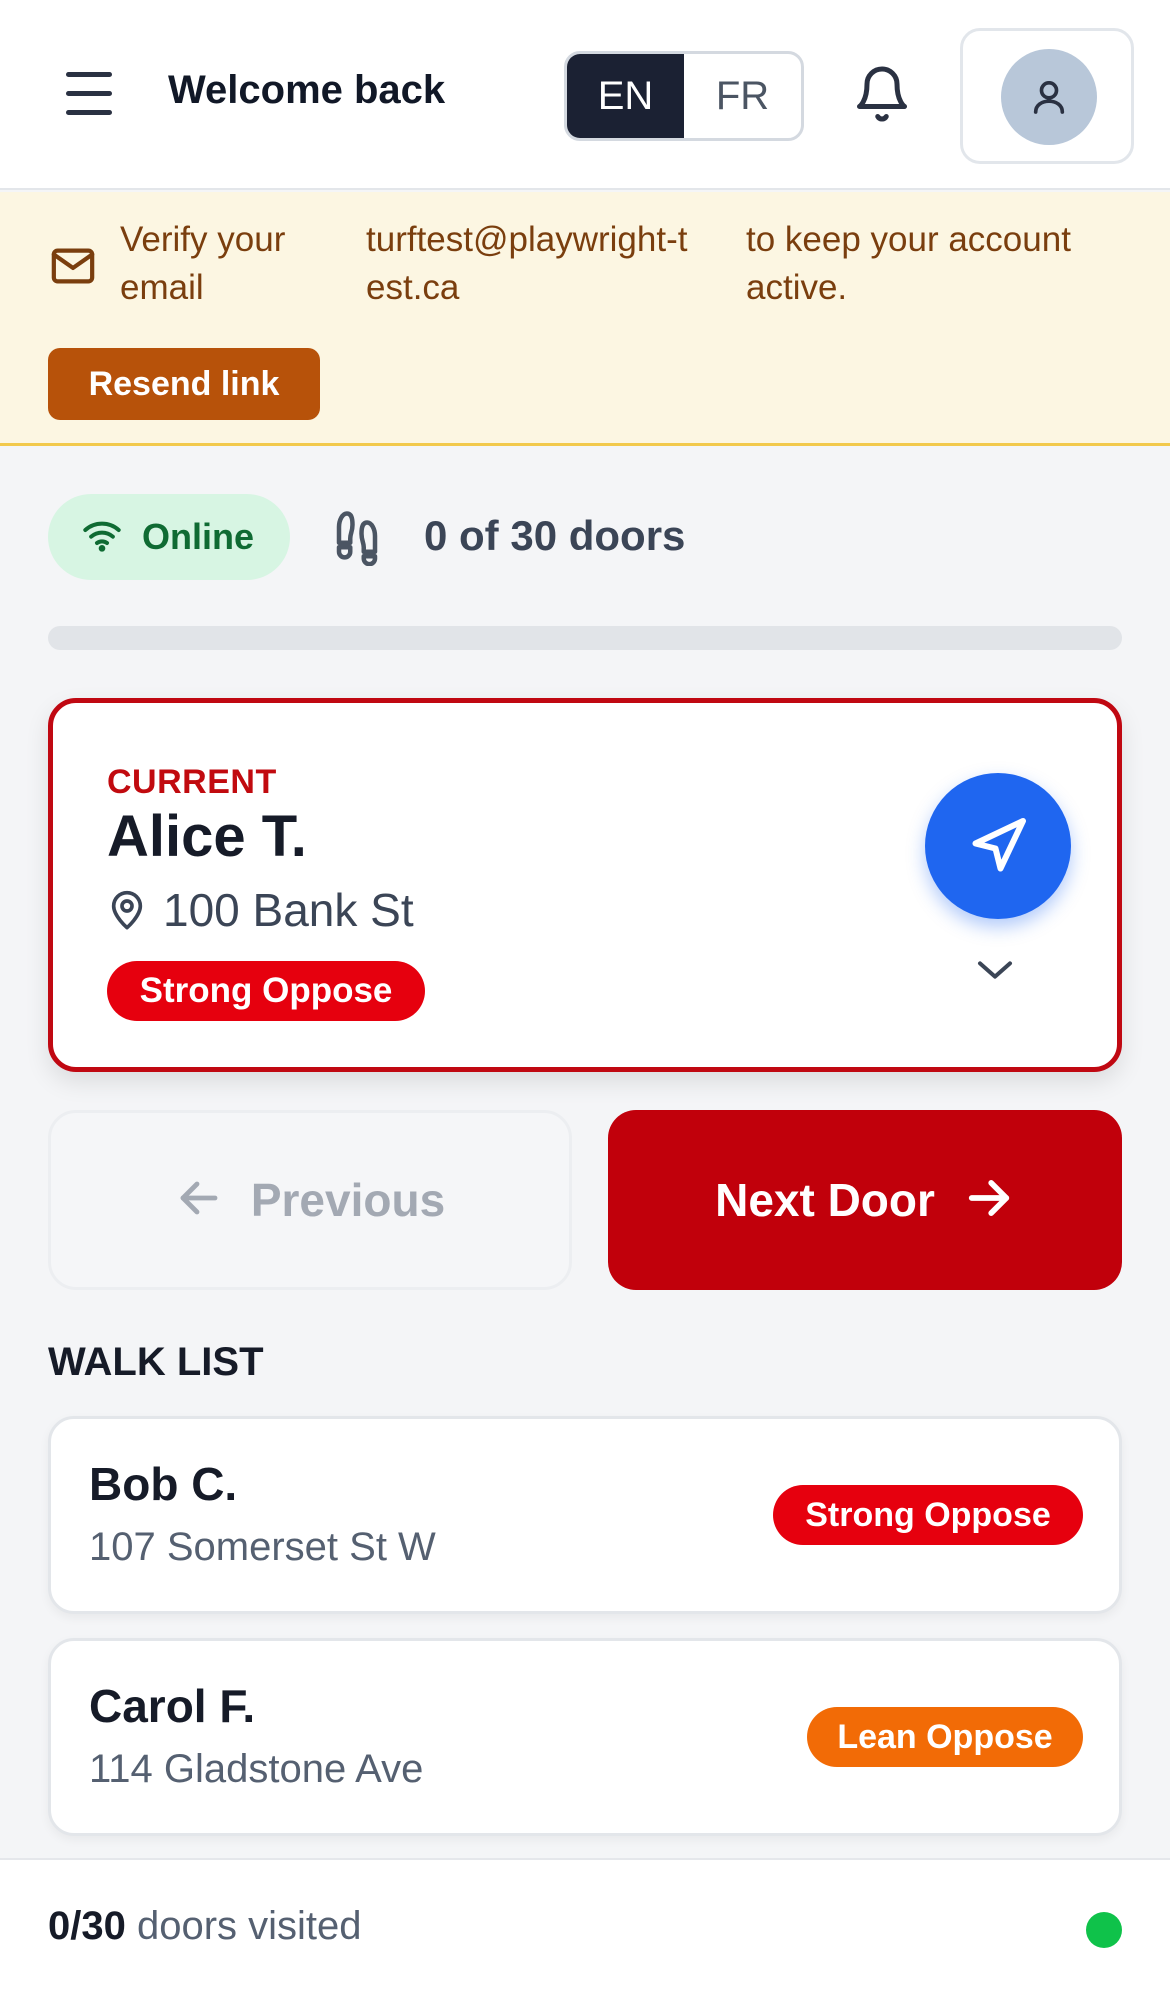  What do you see at coordinates (585, 1737) in the screenshot?
I see `walk-list-item: Carol F. 114 Gladstone Ave Lean Oppose` at bounding box center [585, 1737].